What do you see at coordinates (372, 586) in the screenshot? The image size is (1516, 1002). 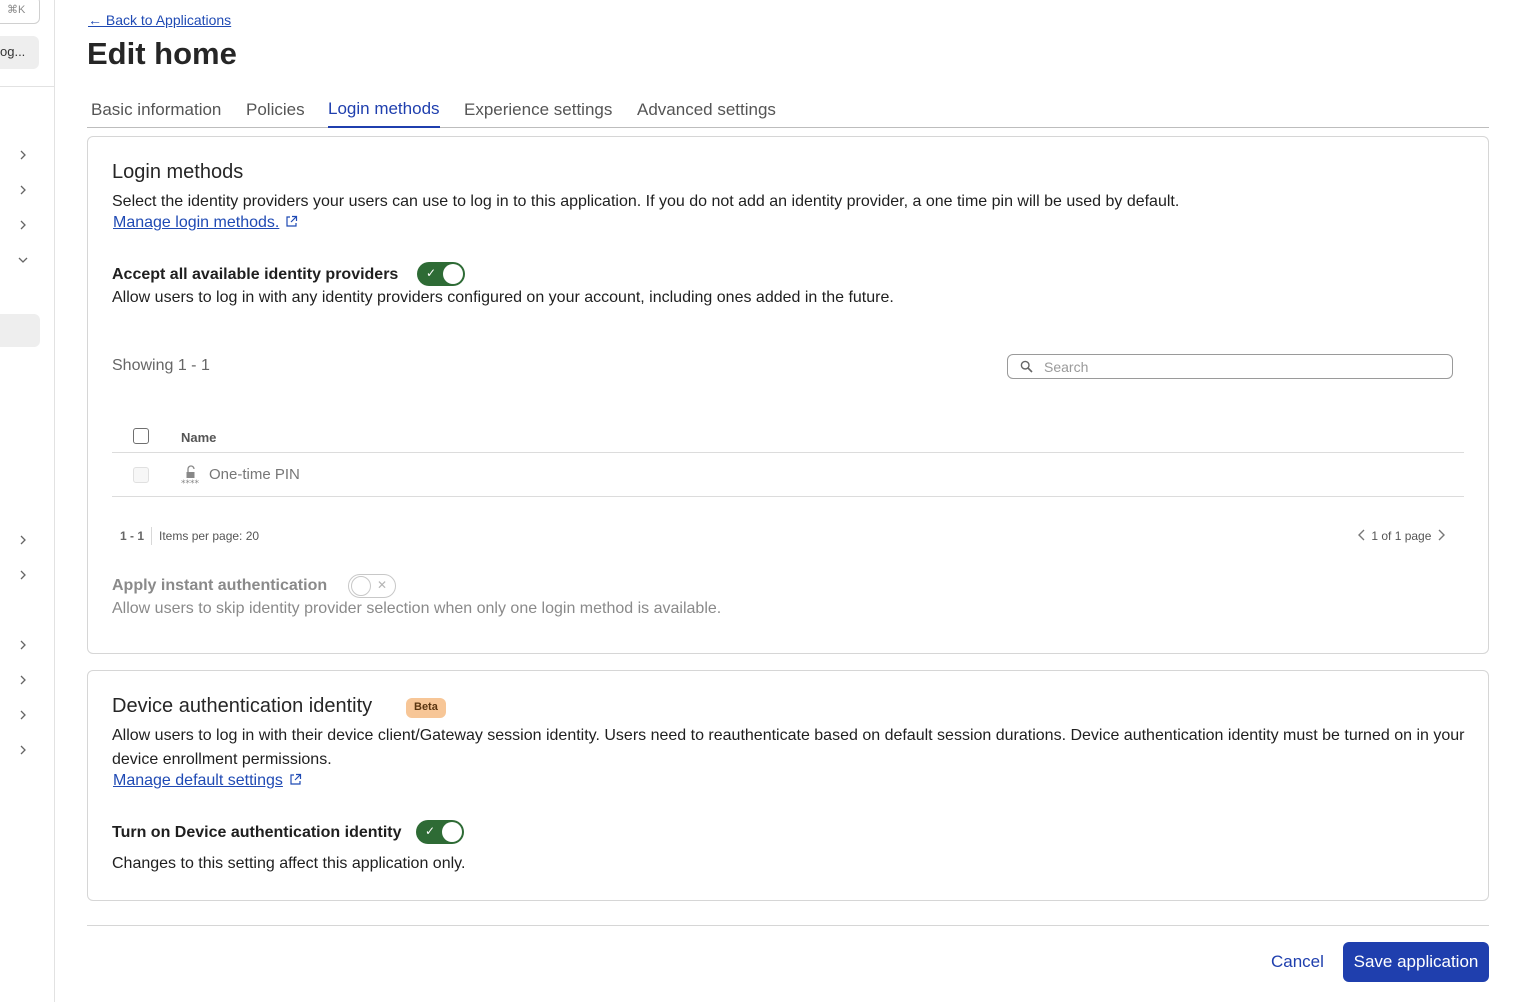 I see `instant-auth-toggle: ✕` at bounding box center [372, 586].